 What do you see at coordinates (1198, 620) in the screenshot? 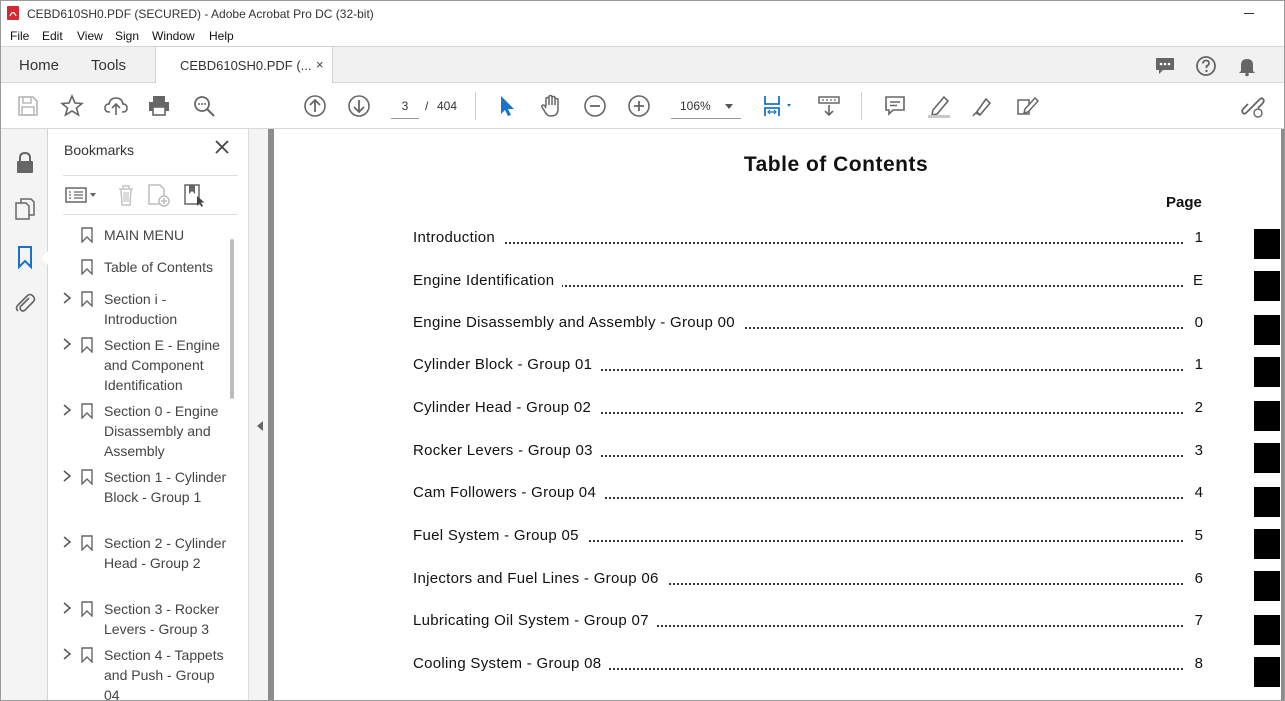
I see `toc-entry-page: 7` at bounding box center [1198, 620].